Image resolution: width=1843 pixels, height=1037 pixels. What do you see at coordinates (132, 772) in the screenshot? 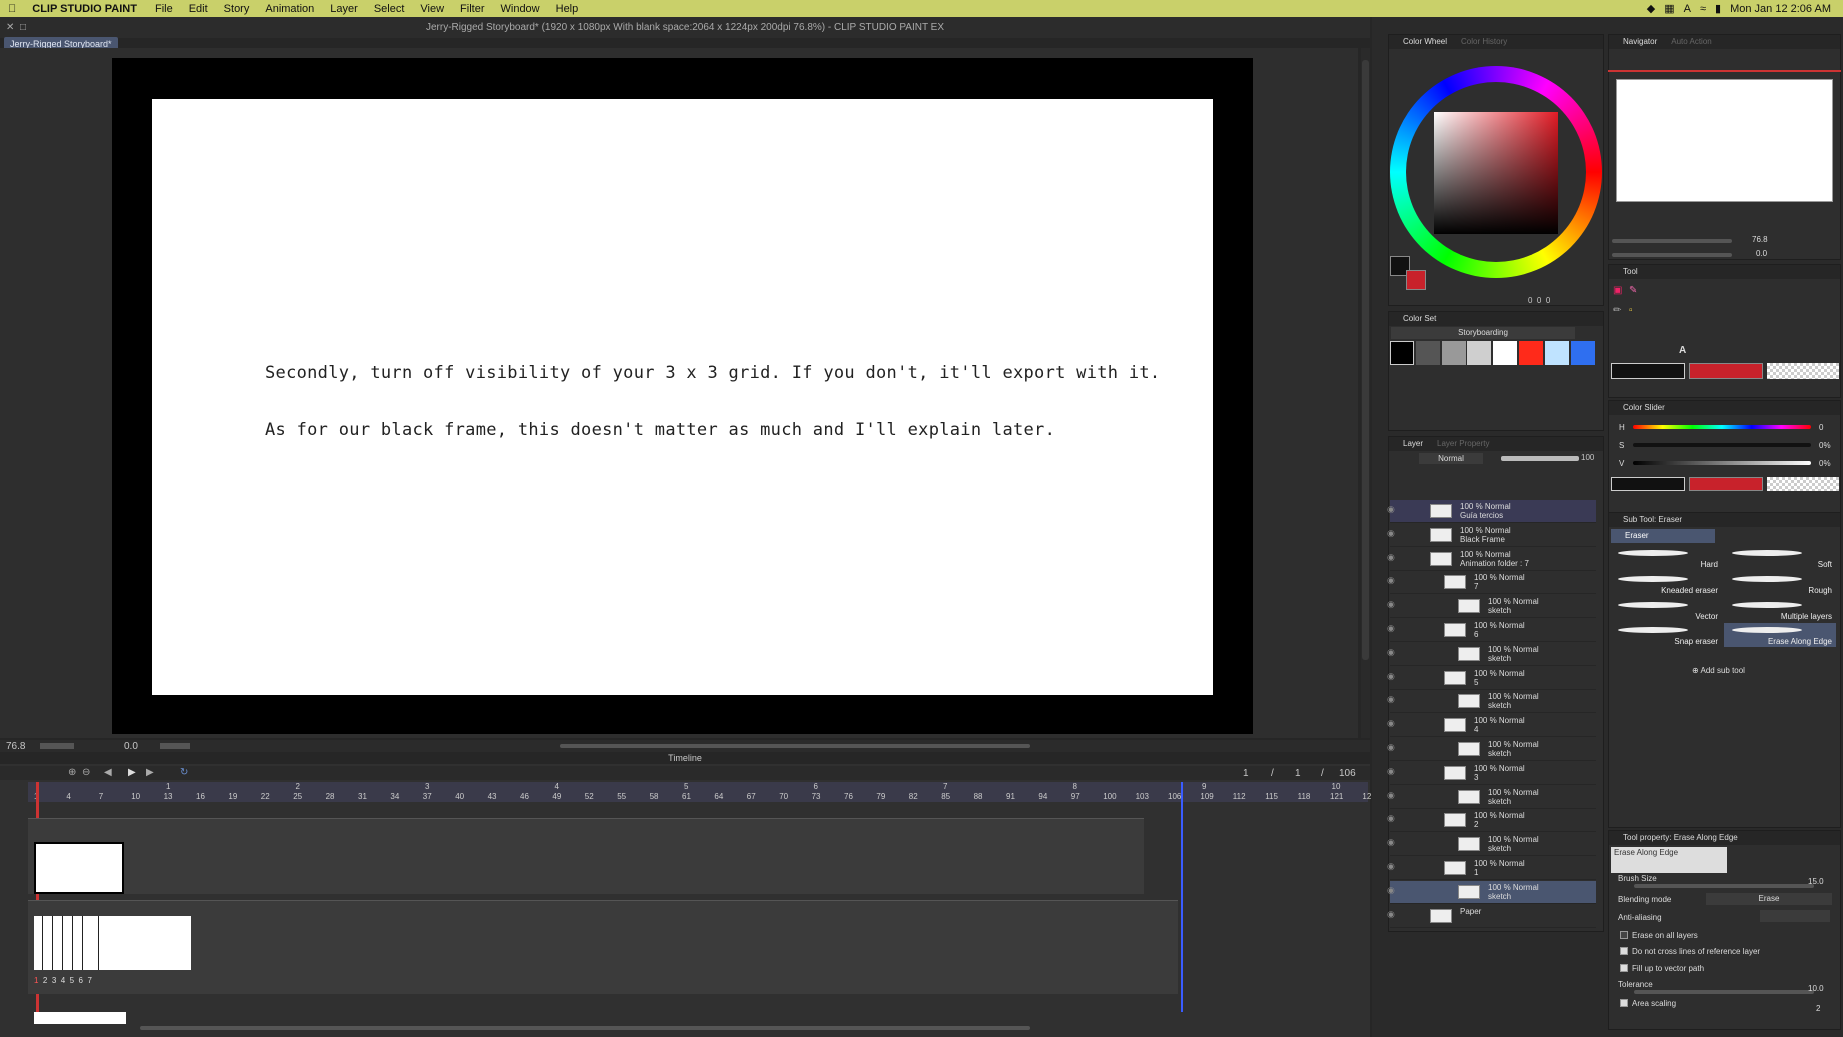
I see `play-icon: ▶` at bounding box center [132, 772].